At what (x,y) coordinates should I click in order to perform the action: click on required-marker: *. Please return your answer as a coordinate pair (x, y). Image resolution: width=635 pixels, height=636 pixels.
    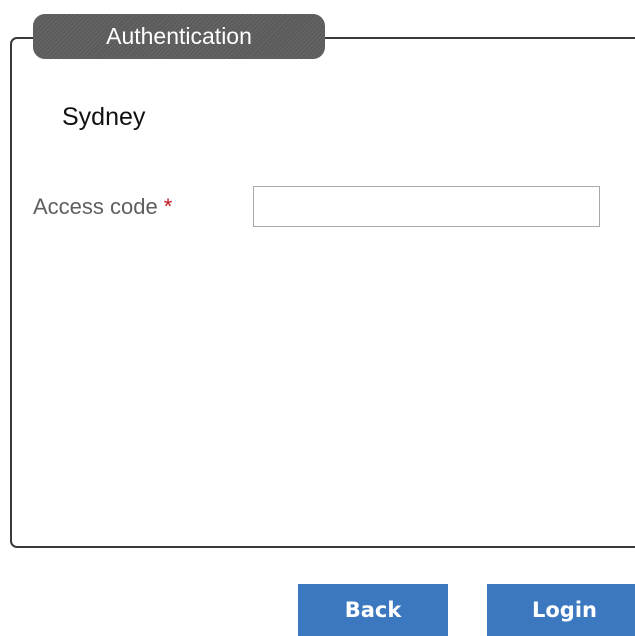
    Looking at the image, I should click on (168, 206).